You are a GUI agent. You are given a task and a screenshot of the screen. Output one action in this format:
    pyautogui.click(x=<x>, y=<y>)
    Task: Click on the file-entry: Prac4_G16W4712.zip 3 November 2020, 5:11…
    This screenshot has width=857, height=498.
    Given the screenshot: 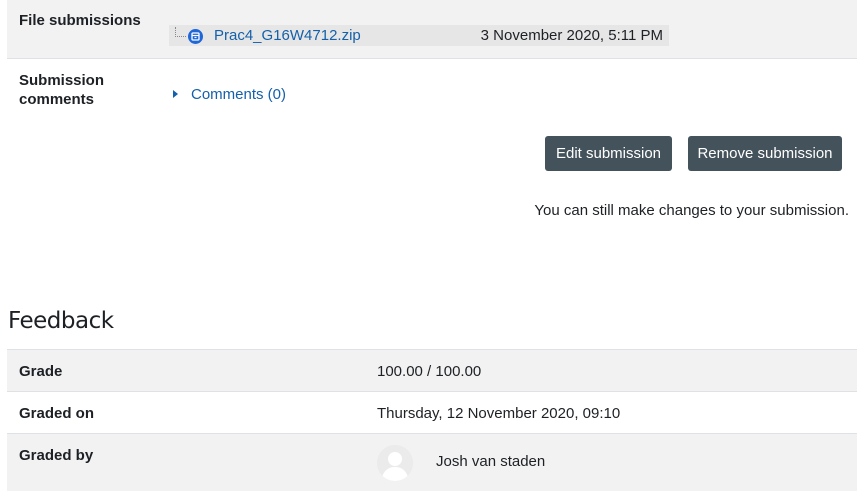 What is the action you would take?
    pyautogui.click(x=419, y=35)
    